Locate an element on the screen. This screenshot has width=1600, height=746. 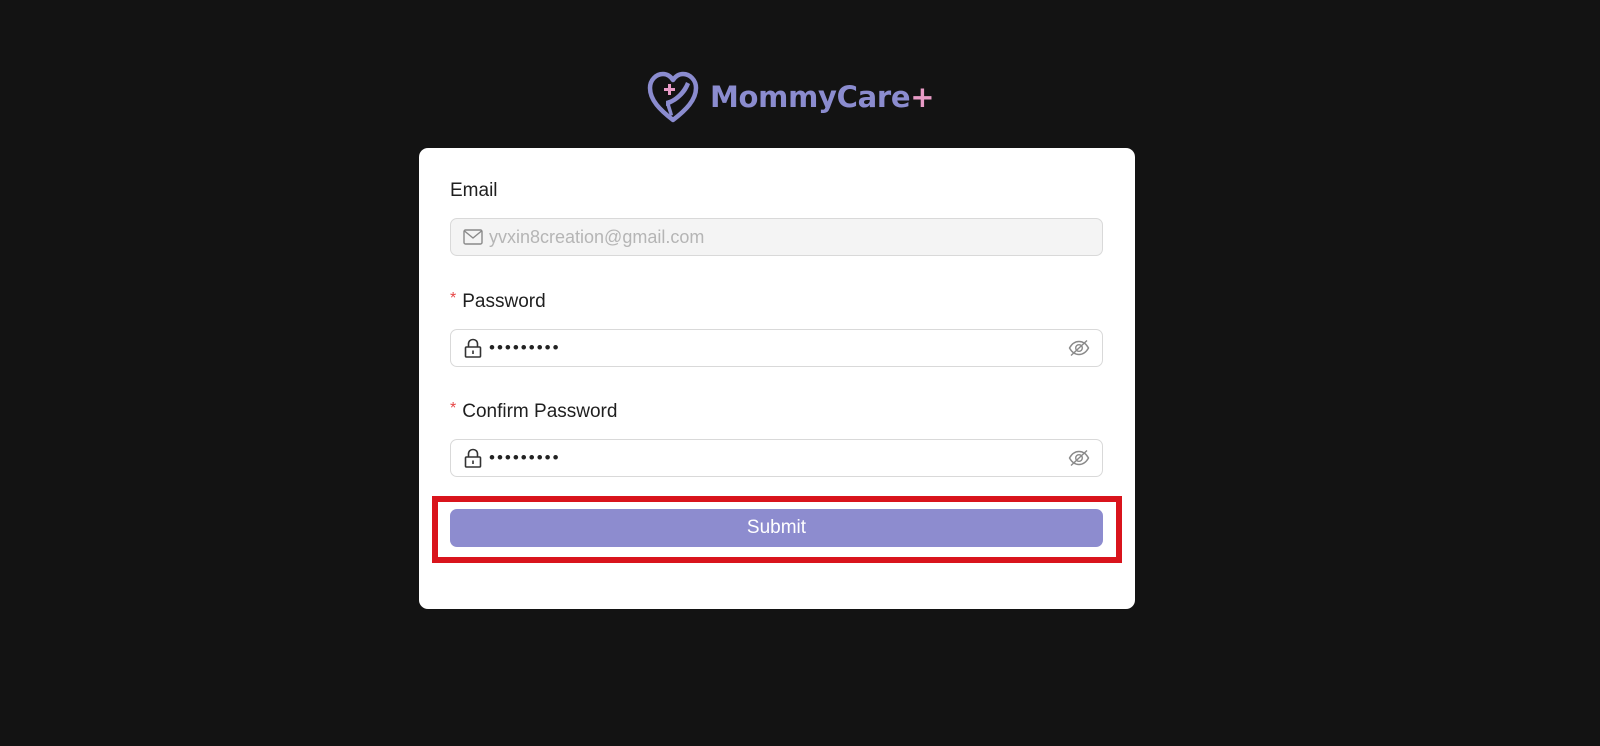
email-value: yvxin8creation@gmail.com is located at coordinates (597, 236).